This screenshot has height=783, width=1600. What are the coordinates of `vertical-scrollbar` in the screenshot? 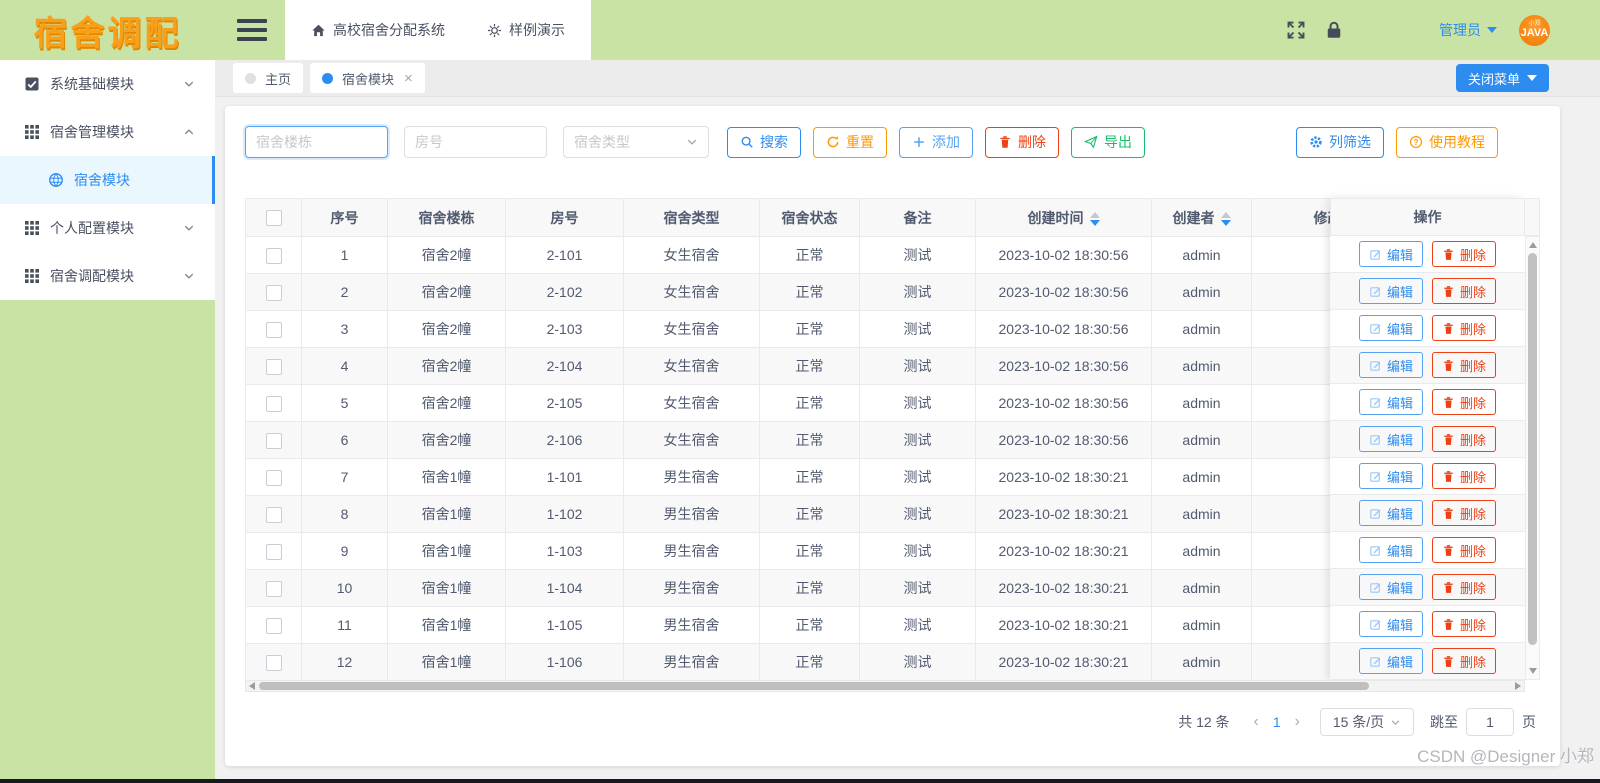 It's located at (1532, 439).